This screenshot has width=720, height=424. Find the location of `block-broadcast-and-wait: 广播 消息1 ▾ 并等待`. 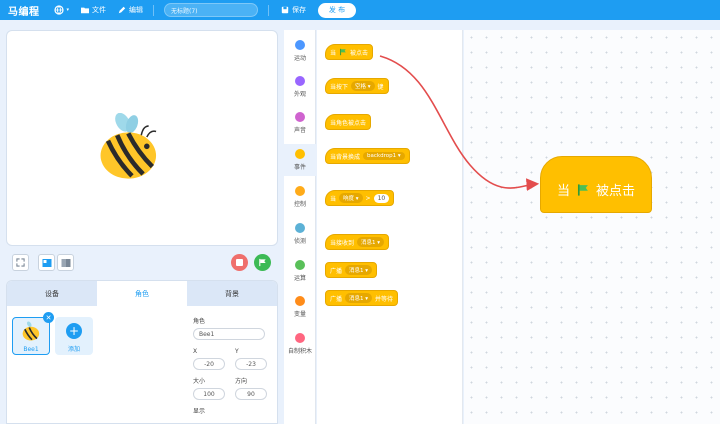

block-broadcast-and-wait: 广播 消息1 ▾ 并等待 is located at coordinates (362, 298).